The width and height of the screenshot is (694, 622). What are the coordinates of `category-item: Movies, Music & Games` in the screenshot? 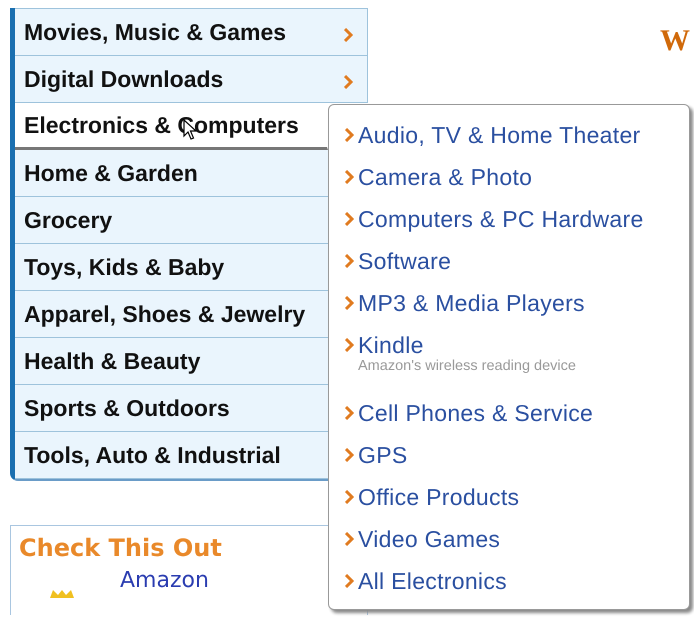 It's located at (191, 32).